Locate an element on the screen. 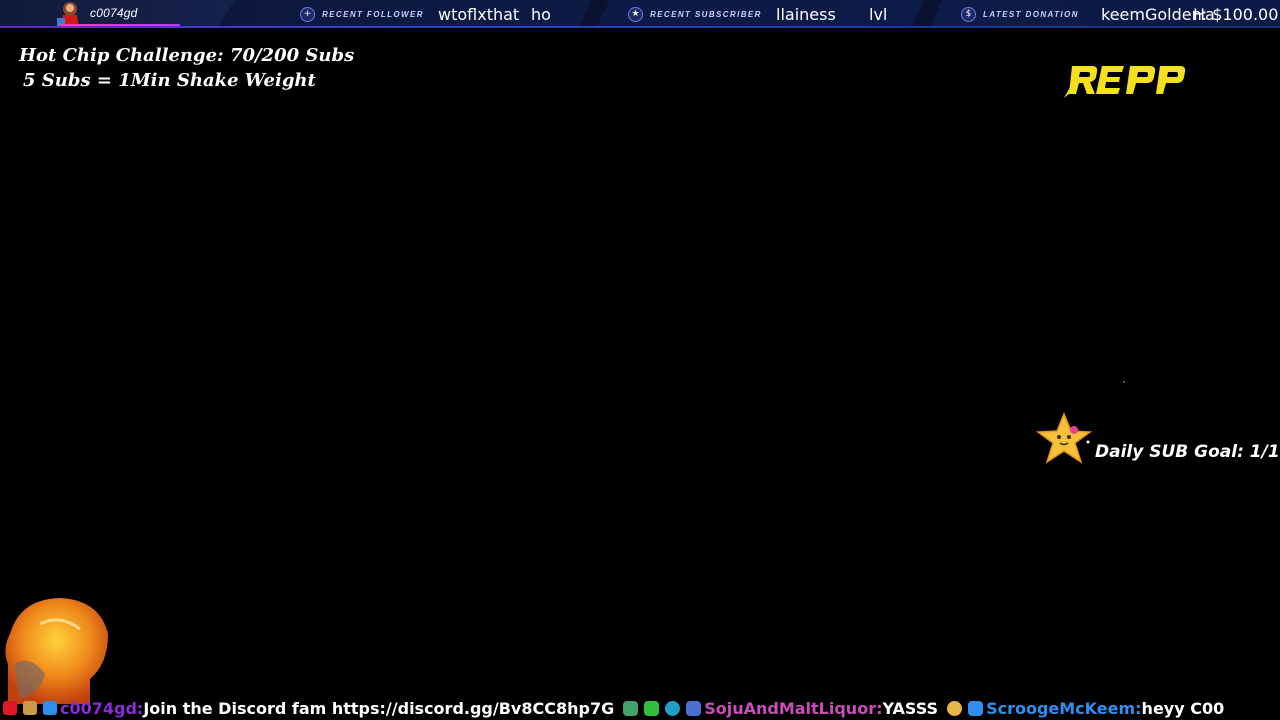 The image size is (1280, 720). latest-donation-extra: Ha is located at coordinates (1204, 14).